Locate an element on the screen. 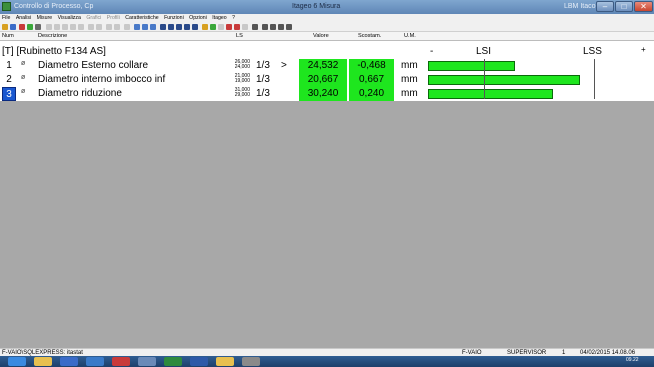 This screenshot has height=367, width=654. row-marker: > is located at coordinates (284, 65).